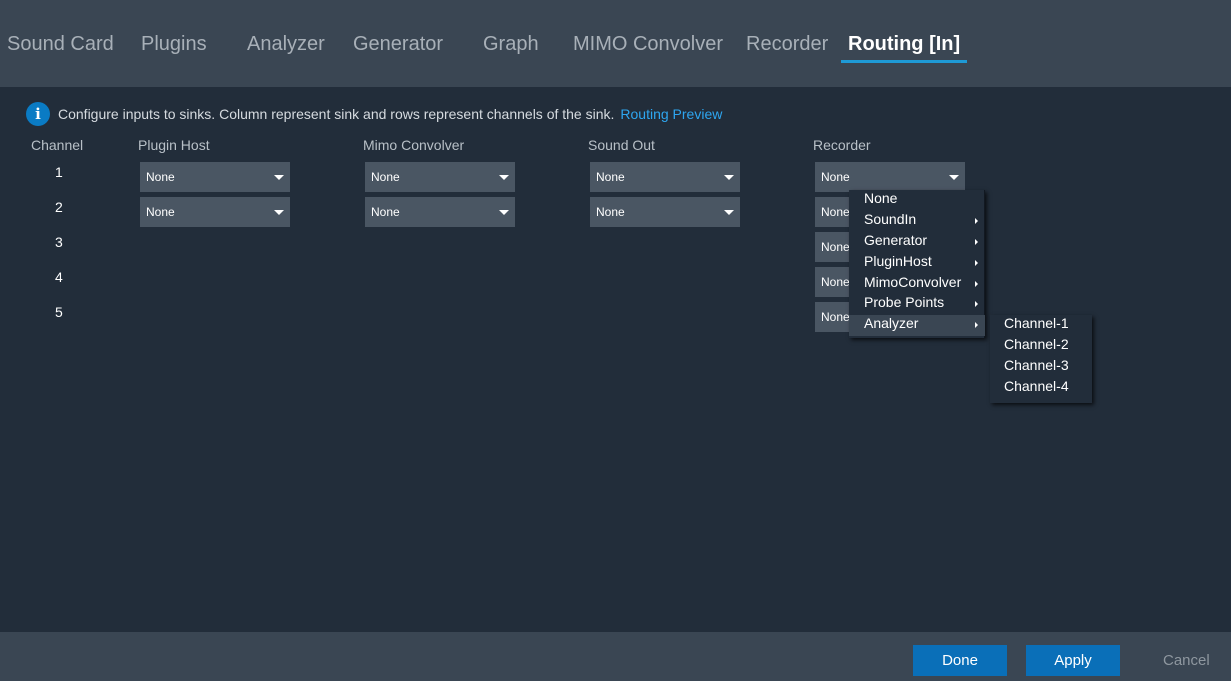 This screenshot has height=681, width=1231. Describe the element at coordinates (787, 44) in the screenshot. I see `tab-recorder: Recorder` at that location.